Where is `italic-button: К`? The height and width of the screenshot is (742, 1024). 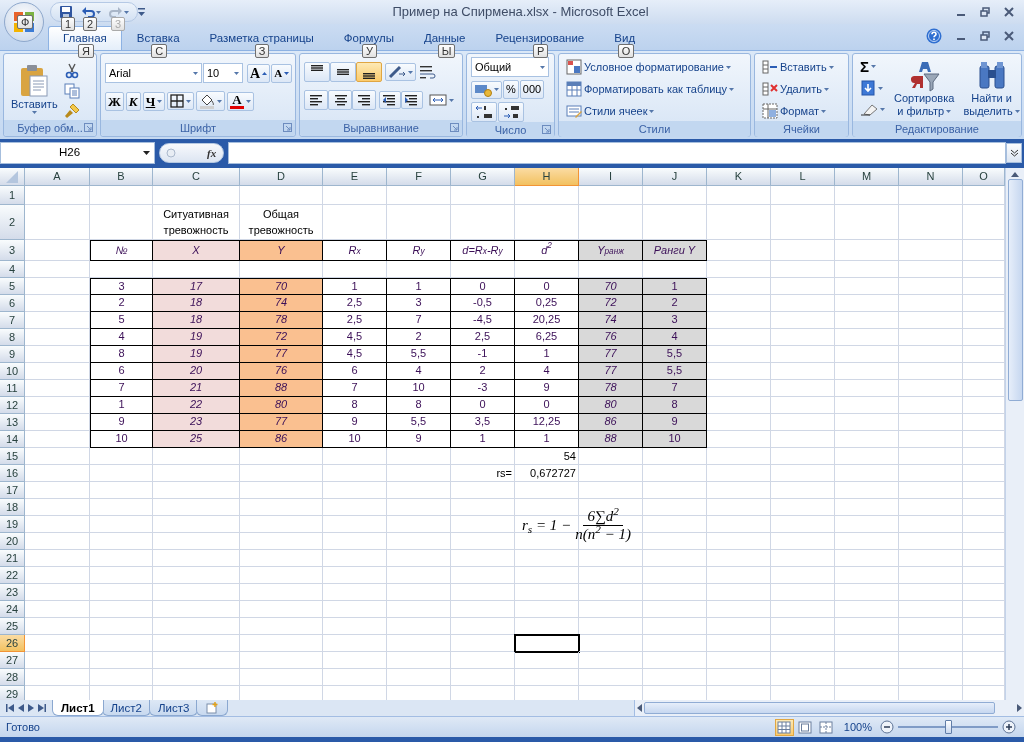
italic-button: К is located at coordinates (133, 101).